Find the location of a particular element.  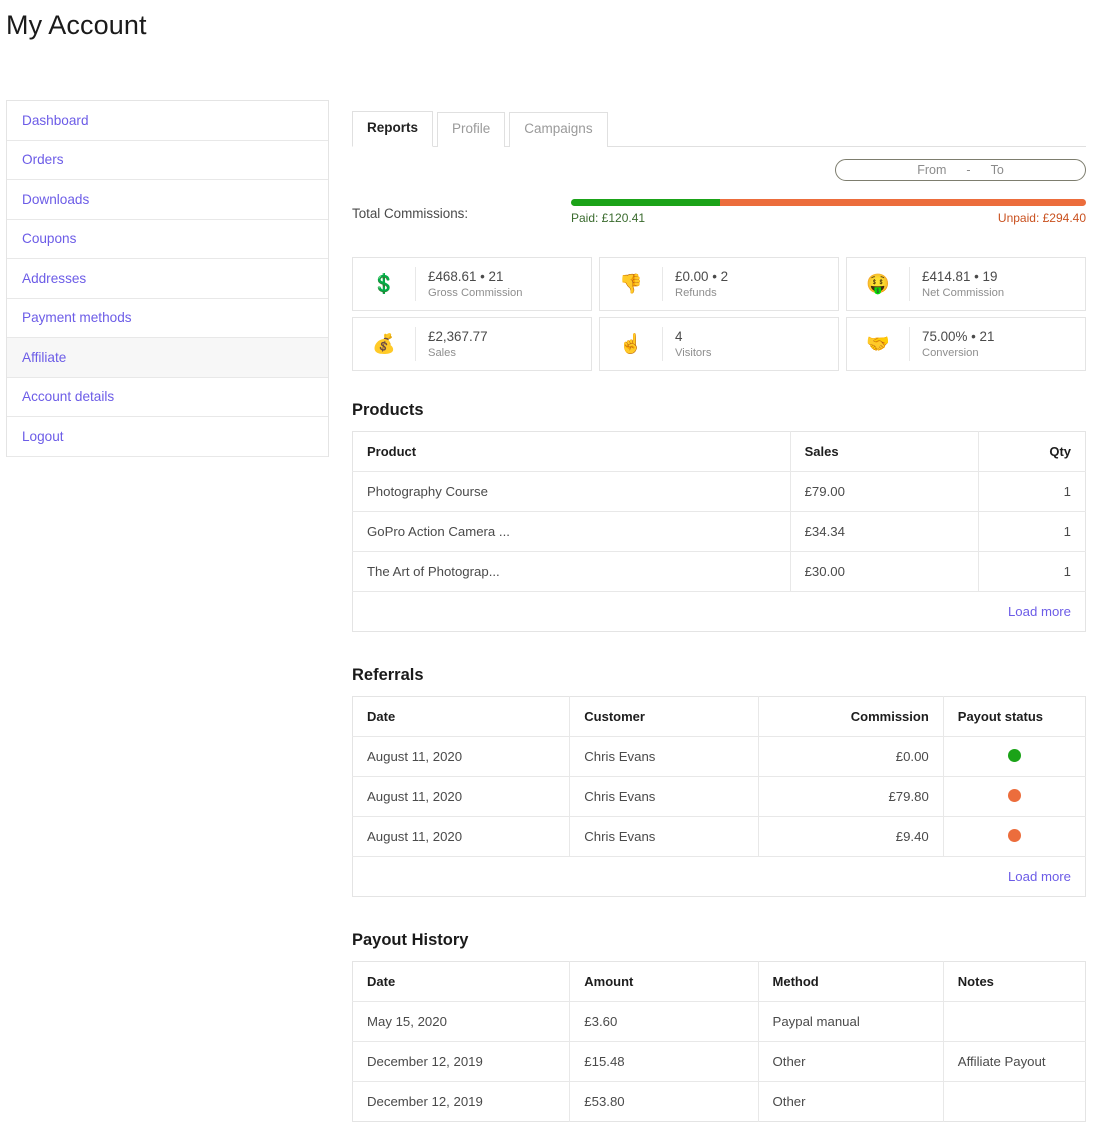

commissions-progress-bar is located at coordinates (828, 202).